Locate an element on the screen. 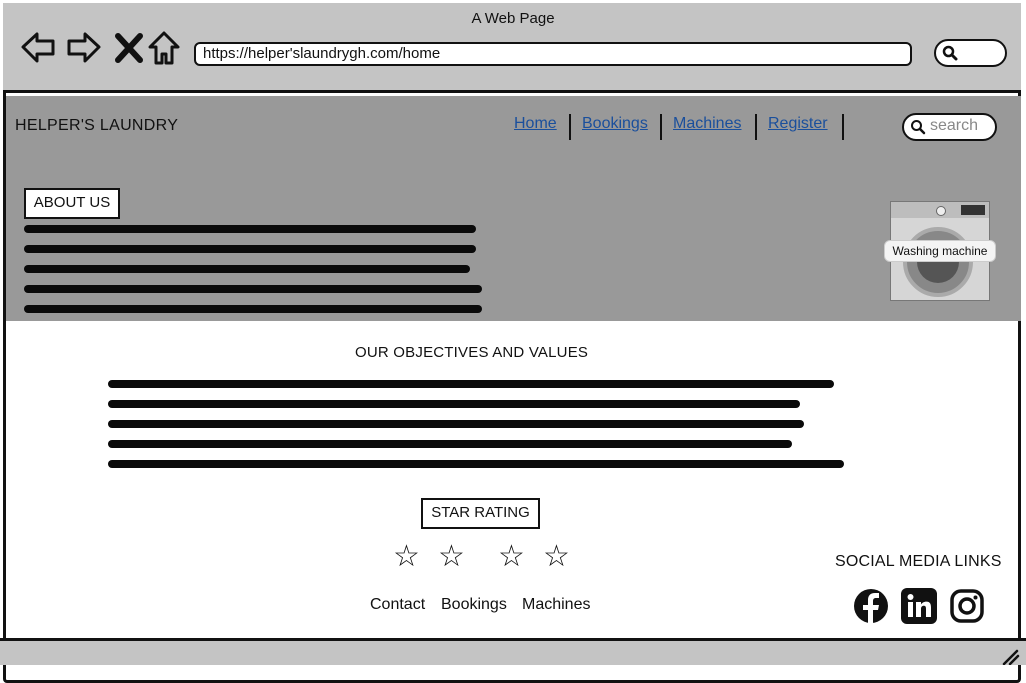  back-arrow-icon is located at coordinates (38, 48).